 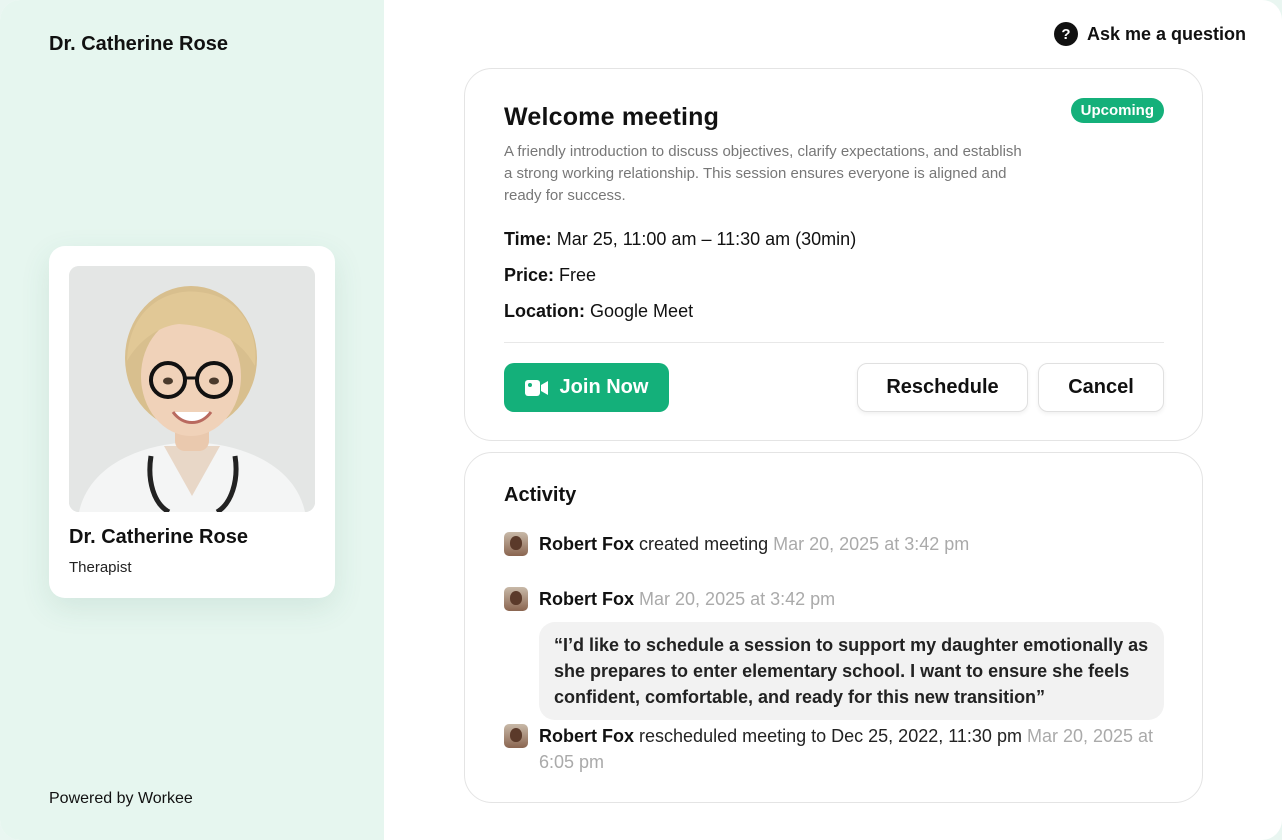 I want to click on reschedule-button: Reschedule, so click(x=942, y=387).